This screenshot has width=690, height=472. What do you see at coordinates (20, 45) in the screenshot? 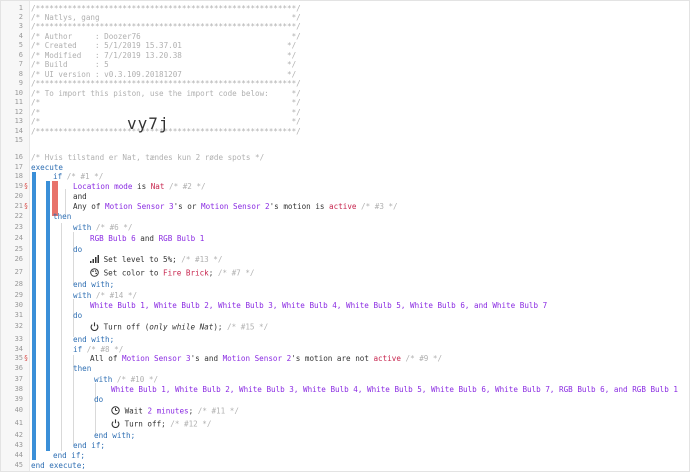
I see `line-number: 5` at bounding box center [20, 45].